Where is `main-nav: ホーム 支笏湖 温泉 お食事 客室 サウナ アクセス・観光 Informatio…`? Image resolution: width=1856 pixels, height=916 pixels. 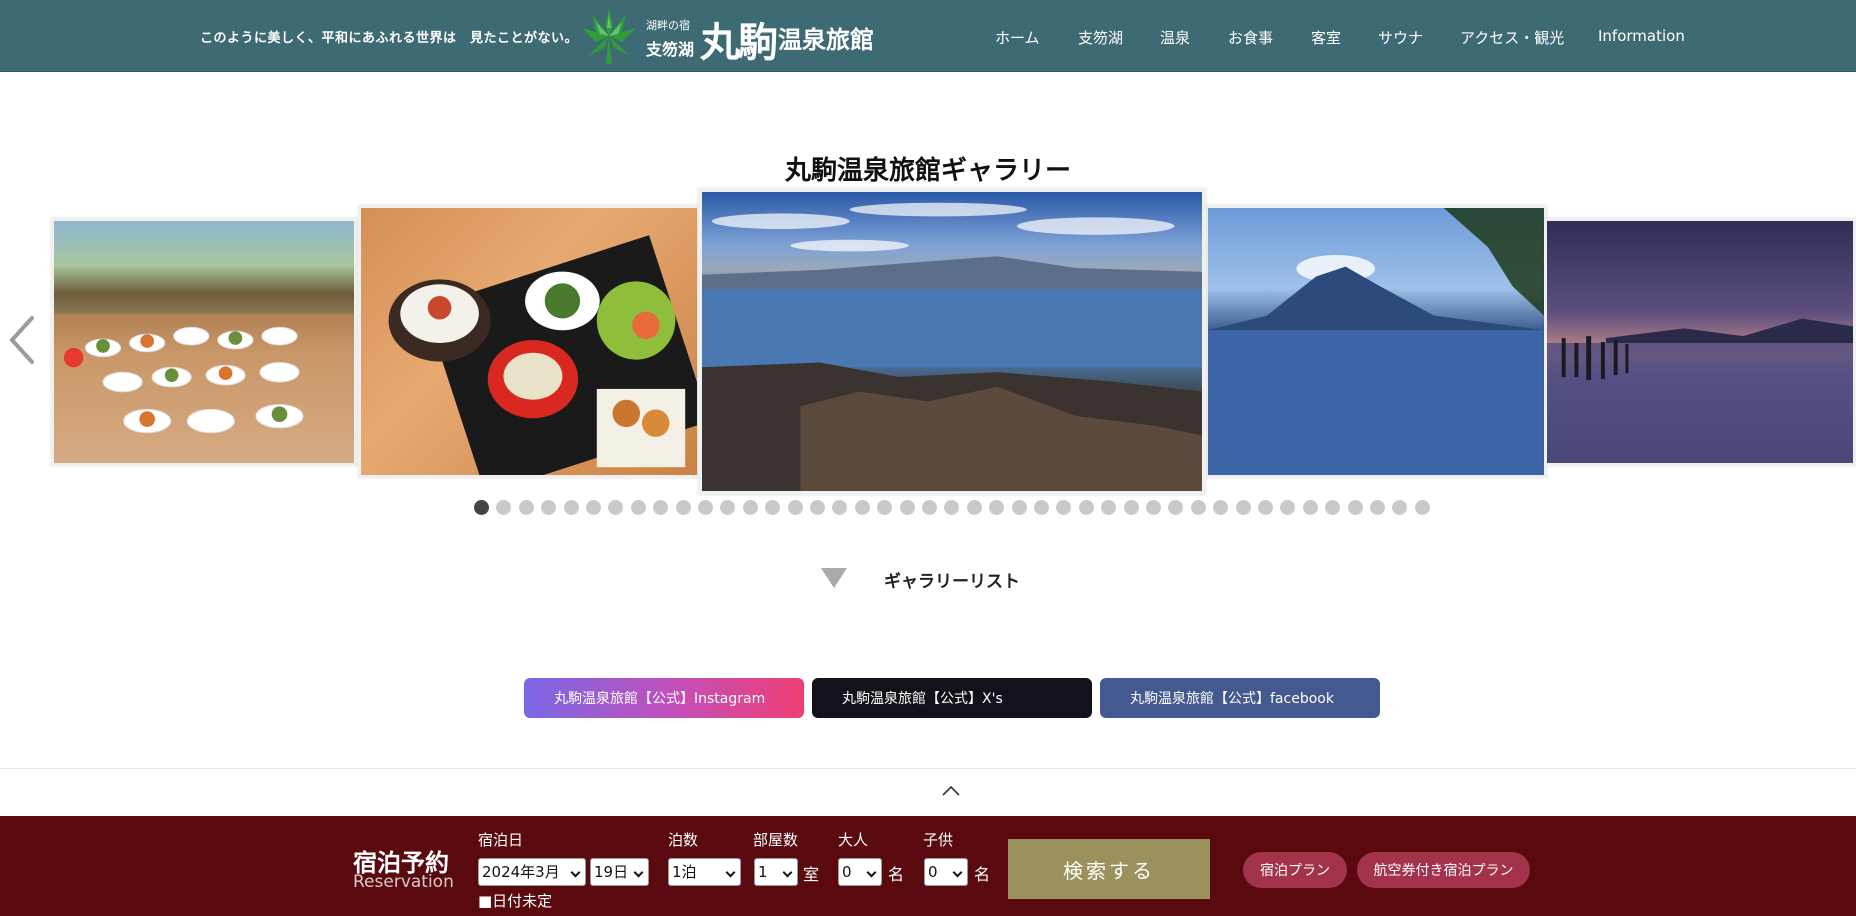 main-nav: ホーム 支笏湖 温泉 お食事 客室 サウナ アクセス・観光 Informatio… is located at coordinates (928, 37).